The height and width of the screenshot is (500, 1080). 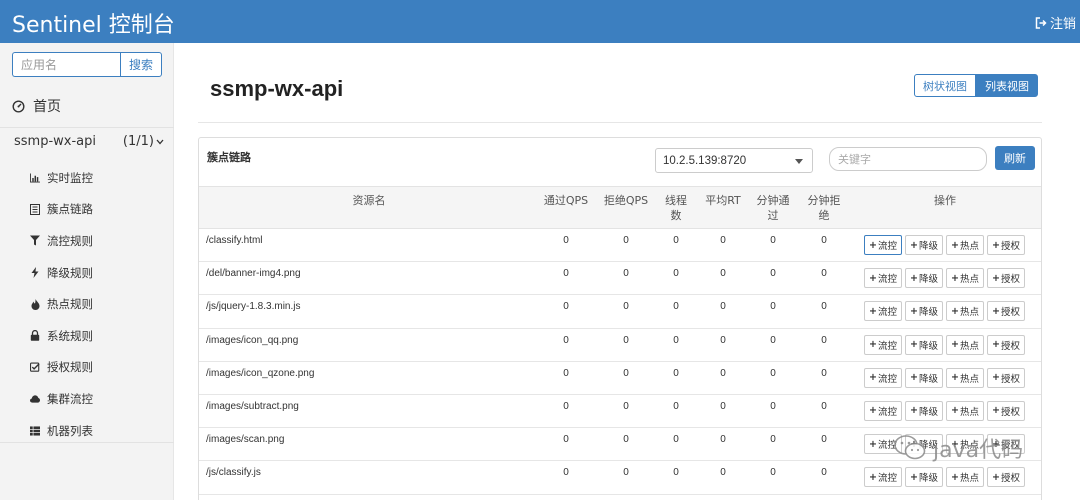 What do you see at coordinates (35, 209) in the screenshot?
I see `list-icon` at bounding box center [35, 209].